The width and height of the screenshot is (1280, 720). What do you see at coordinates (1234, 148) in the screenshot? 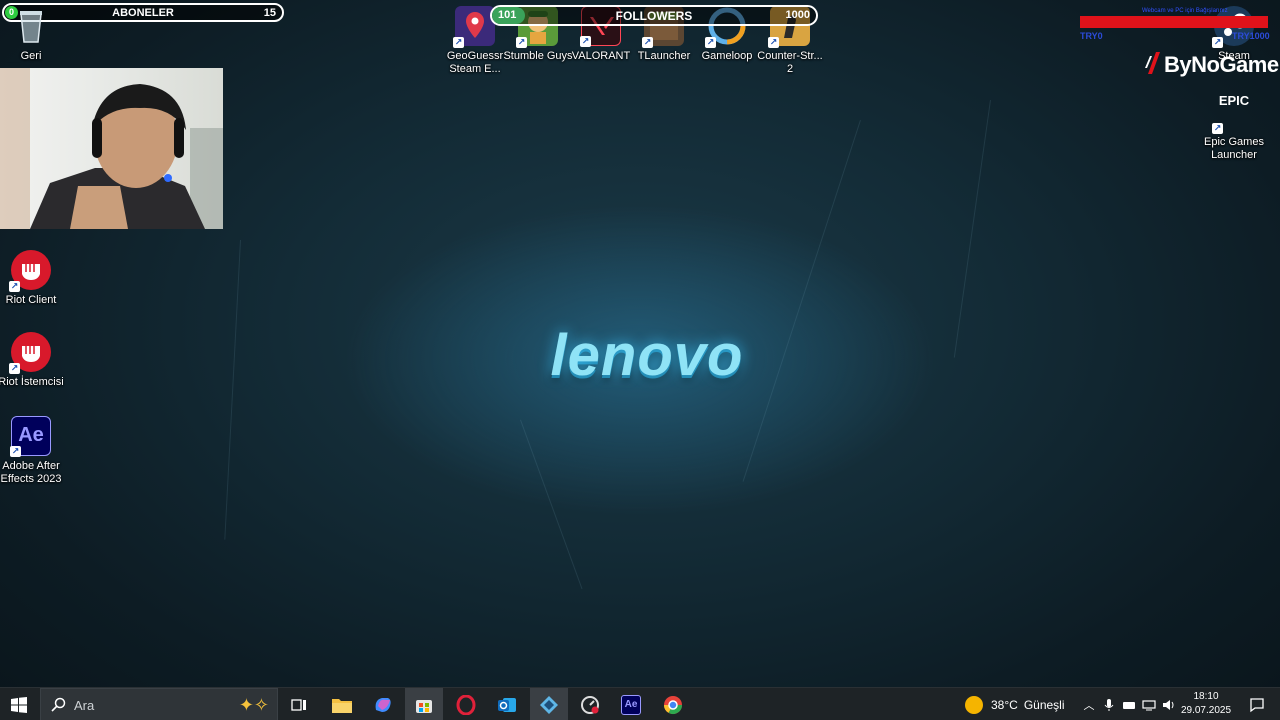
I see `epic-games-label: Epic Games Launcher` at bounding box center [1234, 148].